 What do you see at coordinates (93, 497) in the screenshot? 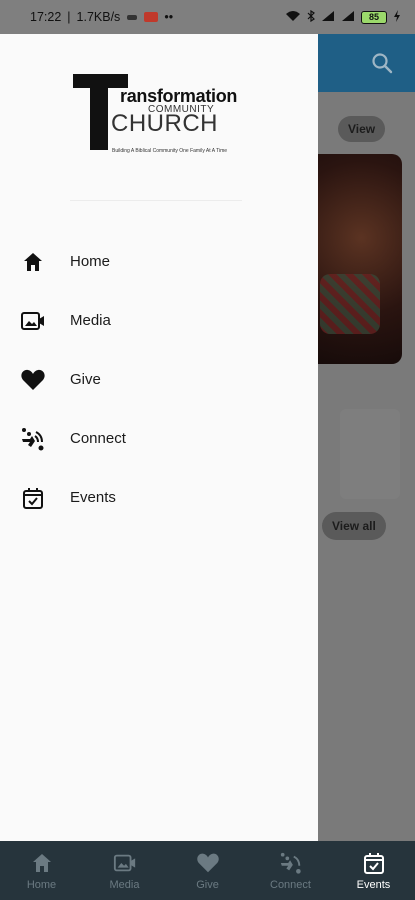
I see `menu-item-label: Events` at bounding box center [93, 497].